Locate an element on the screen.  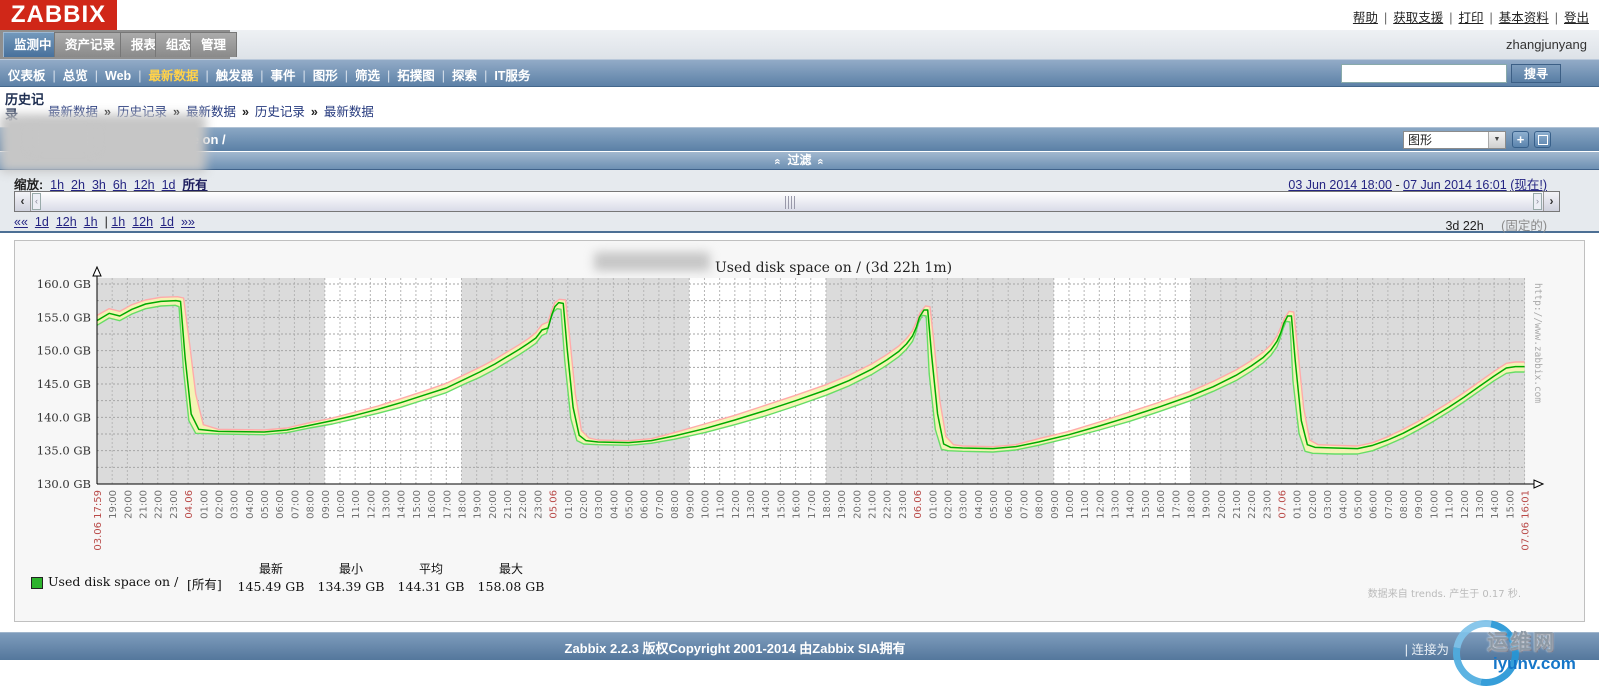
stat-label: 平均 is located at coordinates (430, 569).